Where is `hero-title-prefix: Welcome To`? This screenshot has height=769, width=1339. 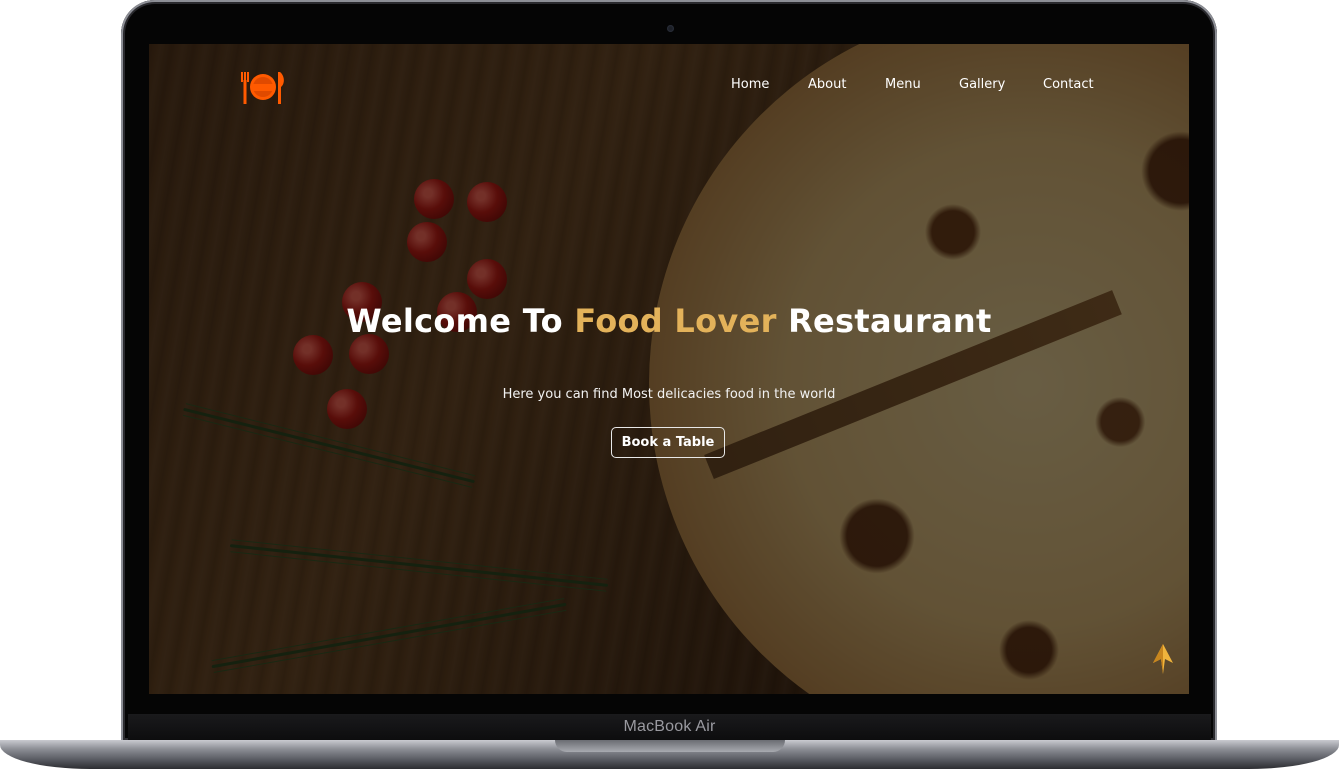
hero-title-prefix: Welcome To is located at coordinates (460, 321).